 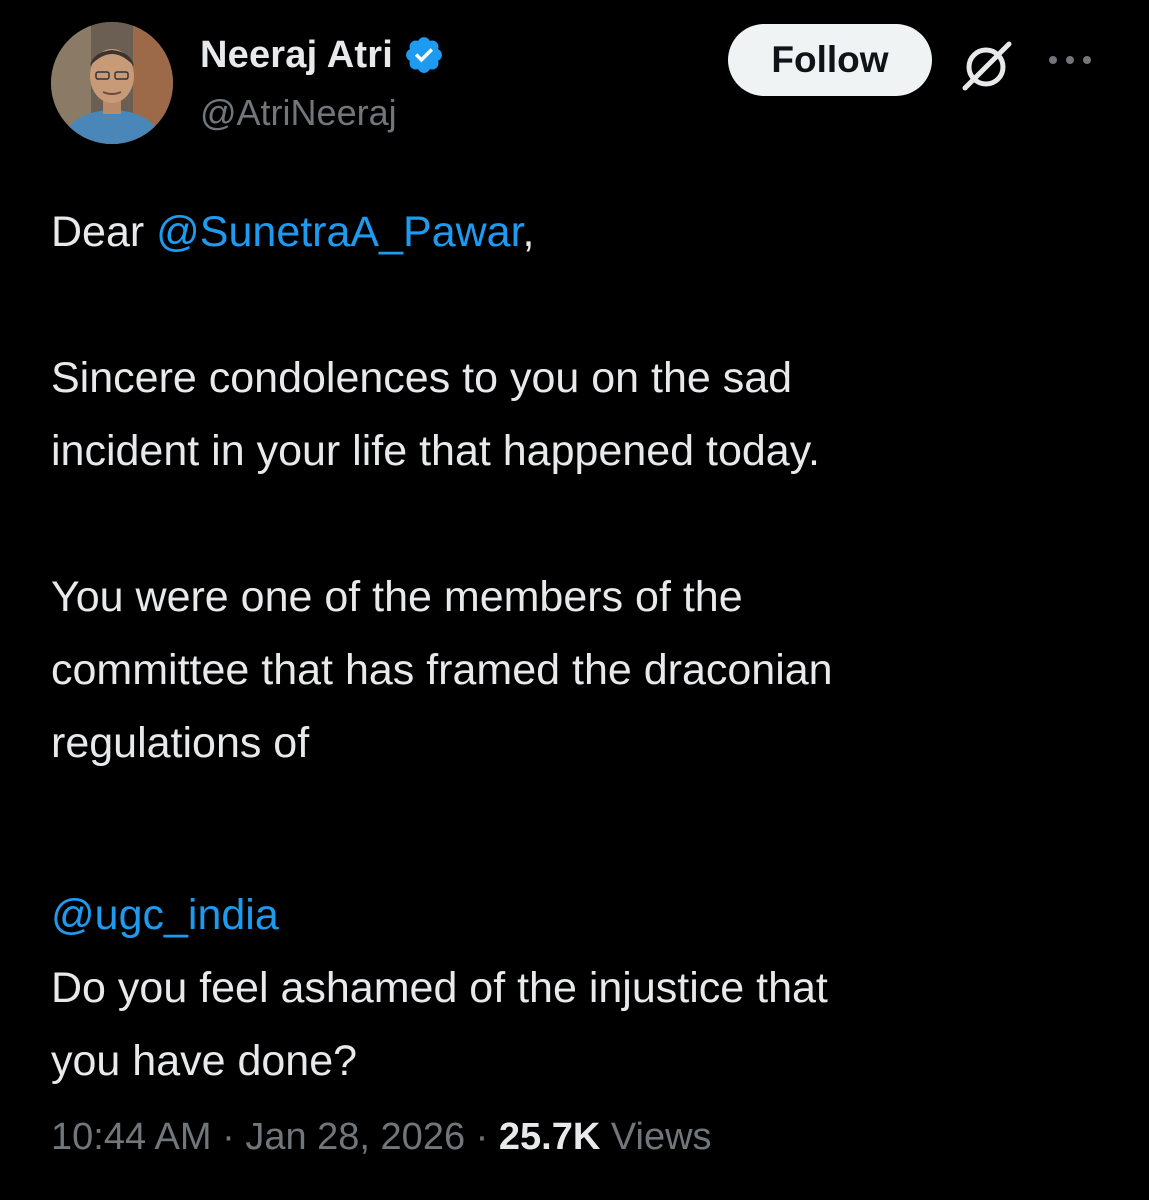 I want to click on tweet-meta: 10:44 AM · Jan 28, 2026 · 25.7K Views, so click(x=381, y=1137).